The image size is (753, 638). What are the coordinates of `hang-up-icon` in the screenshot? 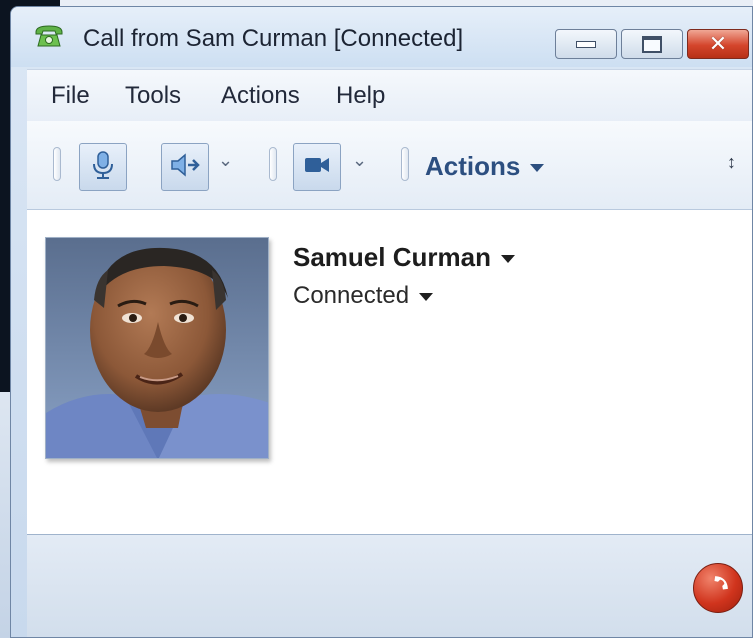 It's located at (718, 588).